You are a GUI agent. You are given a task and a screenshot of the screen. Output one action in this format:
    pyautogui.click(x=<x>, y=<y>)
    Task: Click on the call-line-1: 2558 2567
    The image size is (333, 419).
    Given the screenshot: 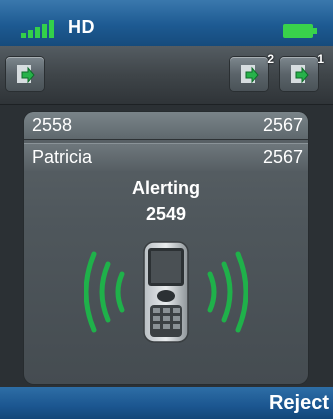 What is the action you would take?
    pyautogui.click(x=166, y=126)
    